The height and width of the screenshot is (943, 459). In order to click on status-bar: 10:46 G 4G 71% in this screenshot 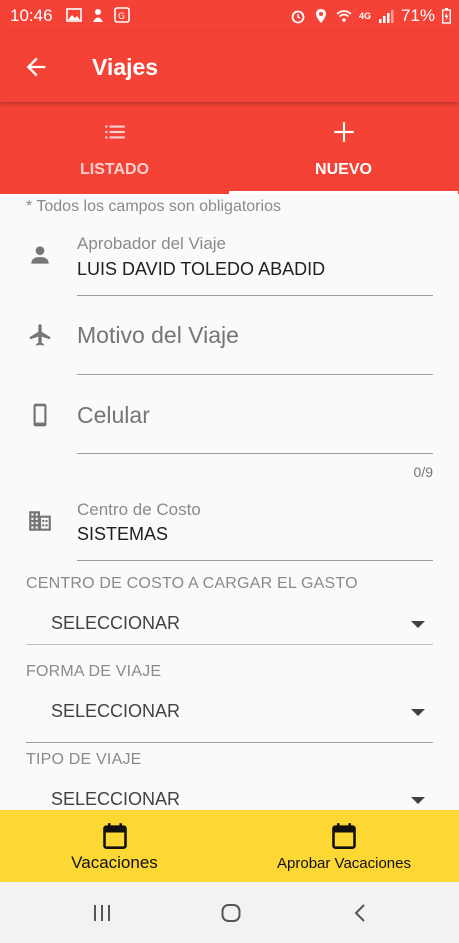, I will do `click(229, 16)`.